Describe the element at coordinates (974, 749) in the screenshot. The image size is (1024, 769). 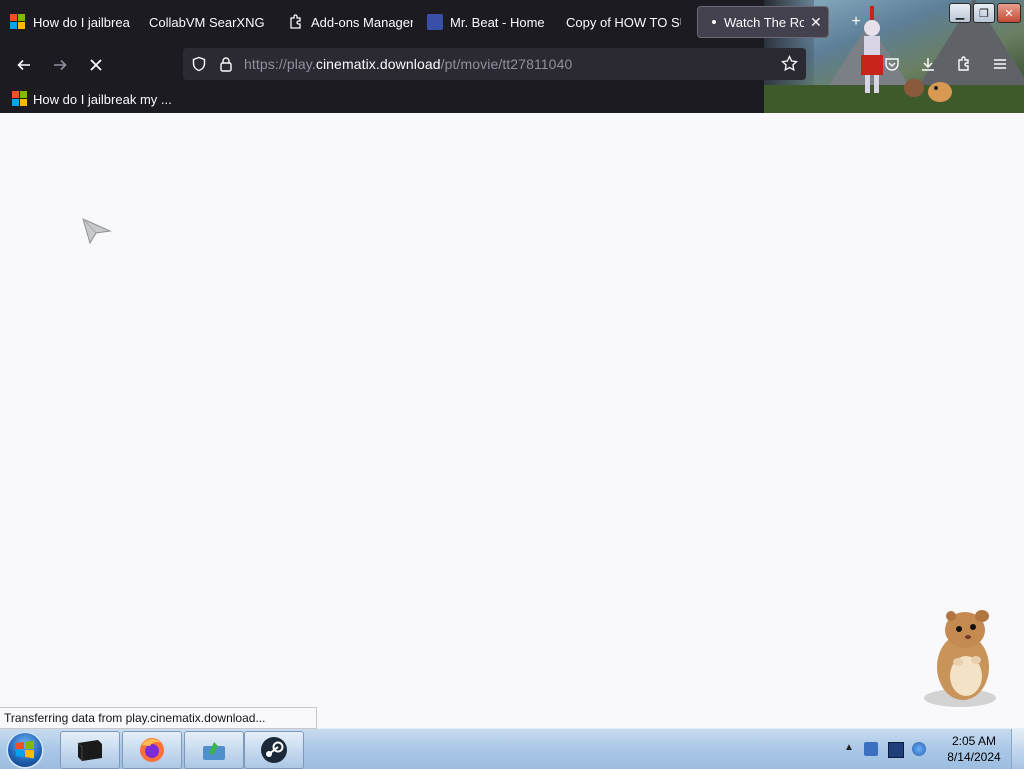
I see `taskbar-clock: 2:05 AM 8/14/2024` at that location.